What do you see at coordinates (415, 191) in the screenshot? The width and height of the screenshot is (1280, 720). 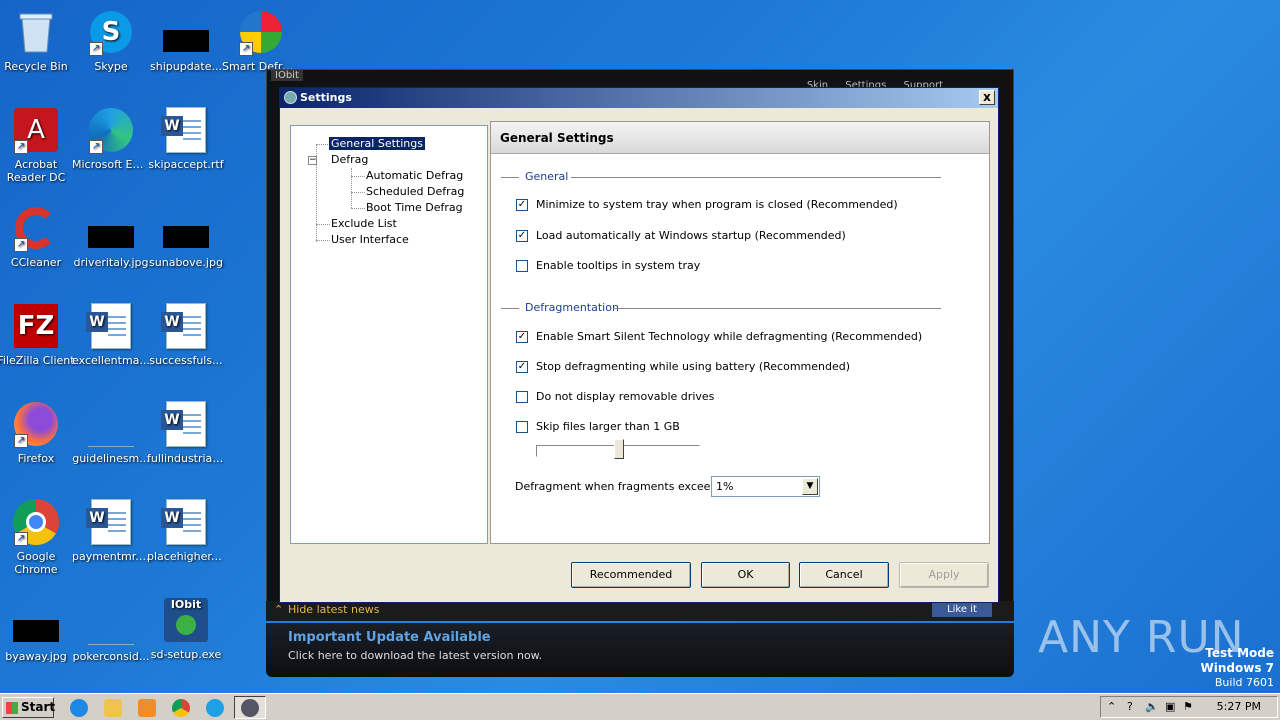 I see `tree-item-scheduled-defrag: Scheduled Defrag` at bounding box center [415, 191].